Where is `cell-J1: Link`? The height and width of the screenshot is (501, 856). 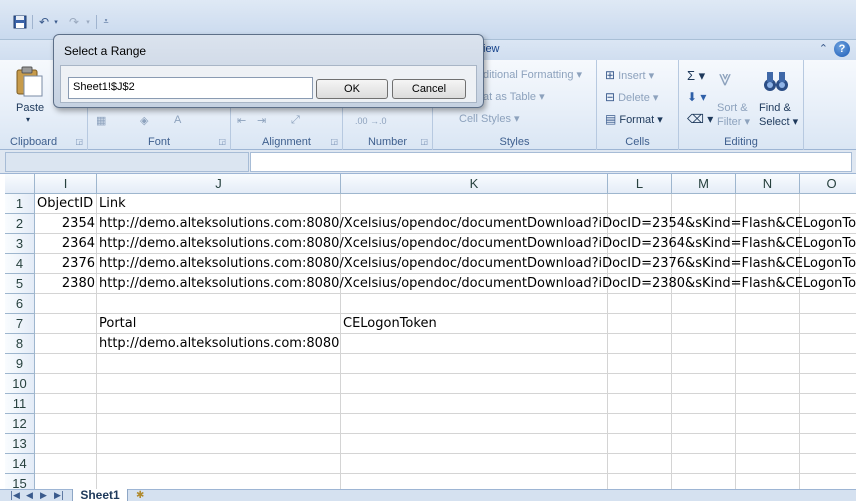
cell-J1: Link is located at coordinates (112, 203).